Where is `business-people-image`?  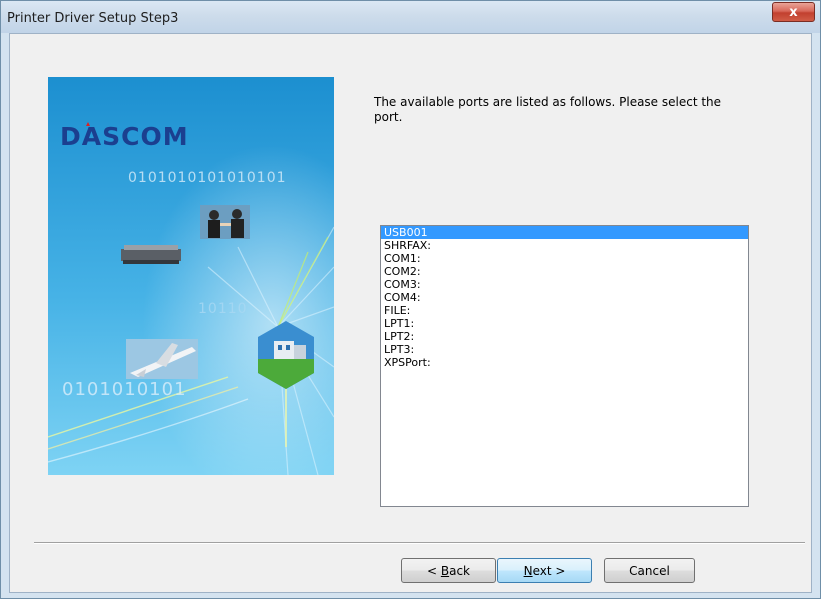 business-people-image is located at coordinates (225, 222).